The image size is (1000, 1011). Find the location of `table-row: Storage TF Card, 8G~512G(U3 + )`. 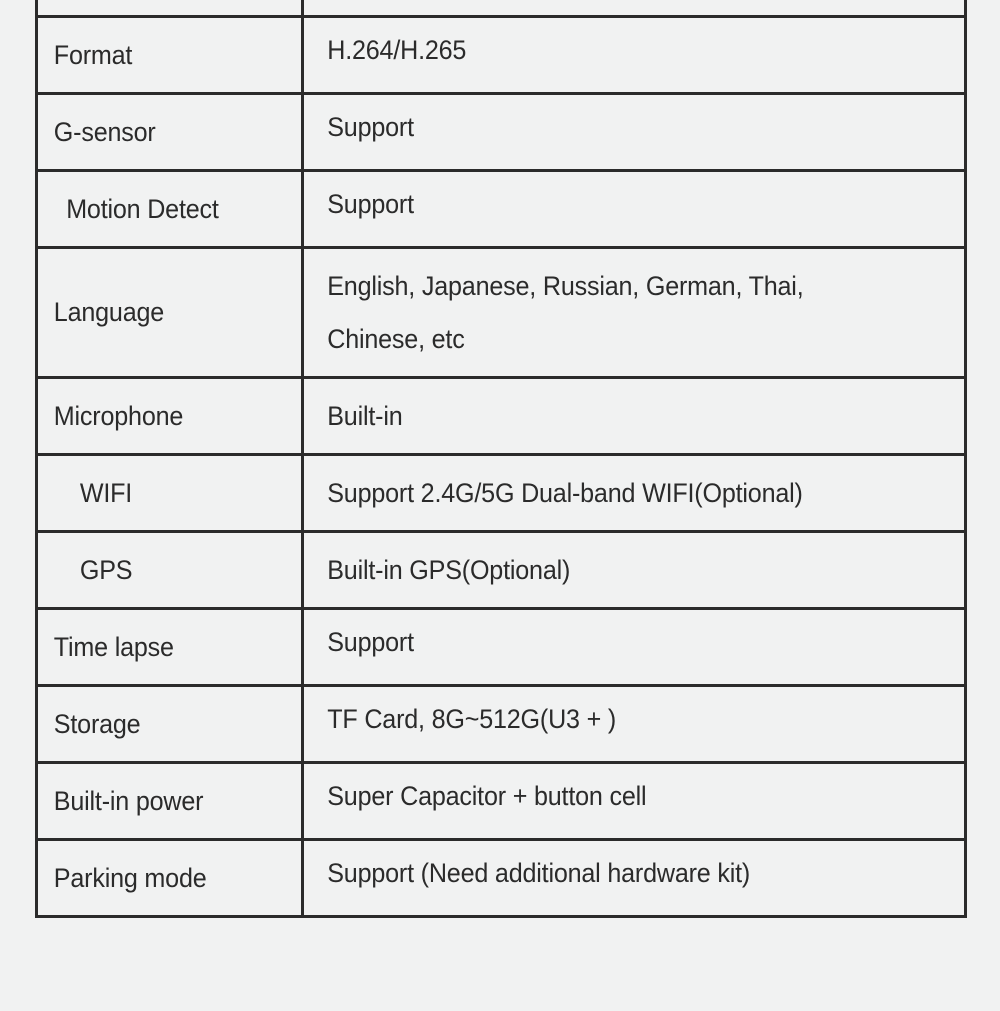

table-row: Storage TF Card, 8G~512G(U3 + ) is located at coordinates (501, 724).